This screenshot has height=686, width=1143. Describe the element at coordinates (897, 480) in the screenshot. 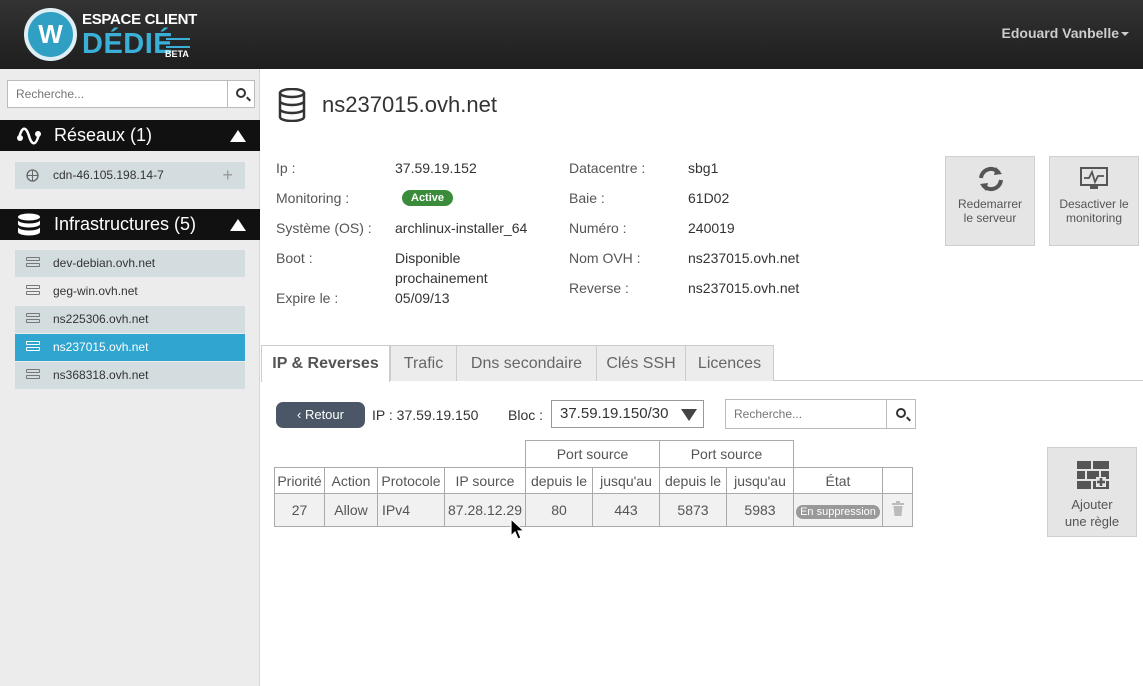

I see `col-header` at that location.